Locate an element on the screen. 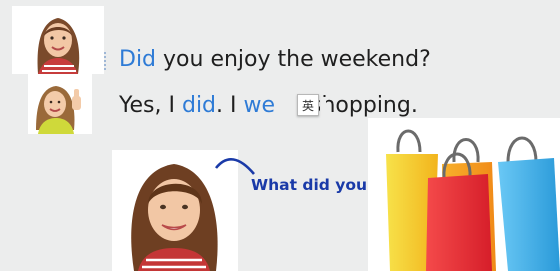 This screenshot has width=560, height=271. dictionary-icon-char: 英 is located at coordinates (307, 105).